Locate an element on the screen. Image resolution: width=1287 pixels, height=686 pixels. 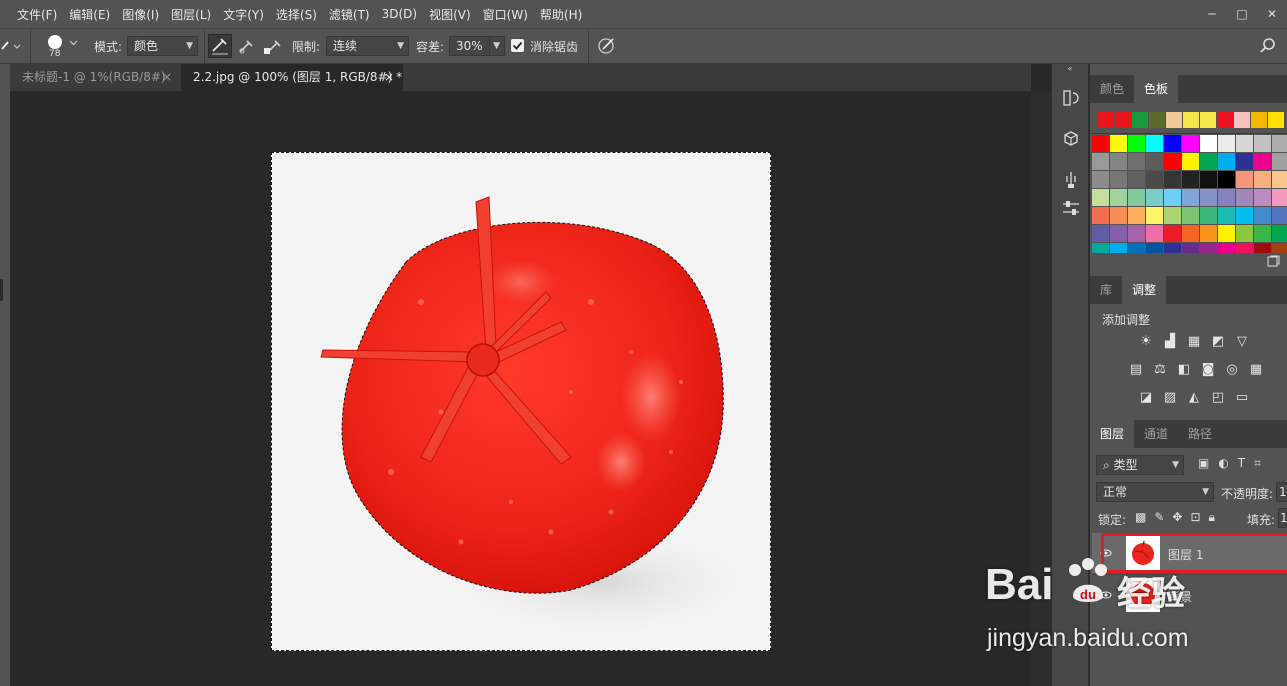
layer-filter-select: ⌕ 类型 ▼ is located at coordinates (1140, 465).